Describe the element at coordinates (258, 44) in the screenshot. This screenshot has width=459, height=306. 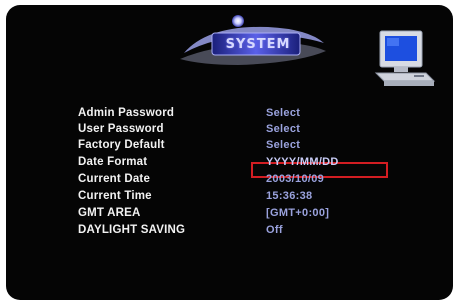
I see `screen-title: SYSTEM` at that location.